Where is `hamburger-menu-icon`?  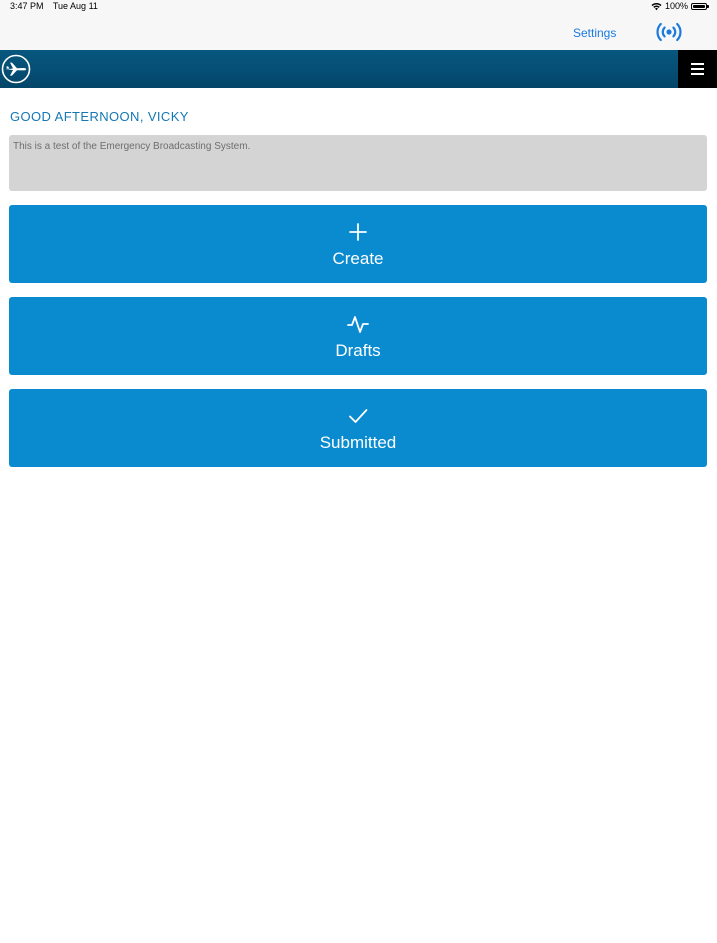
hamburger-menu-icon is located at coordinates (697, 64).